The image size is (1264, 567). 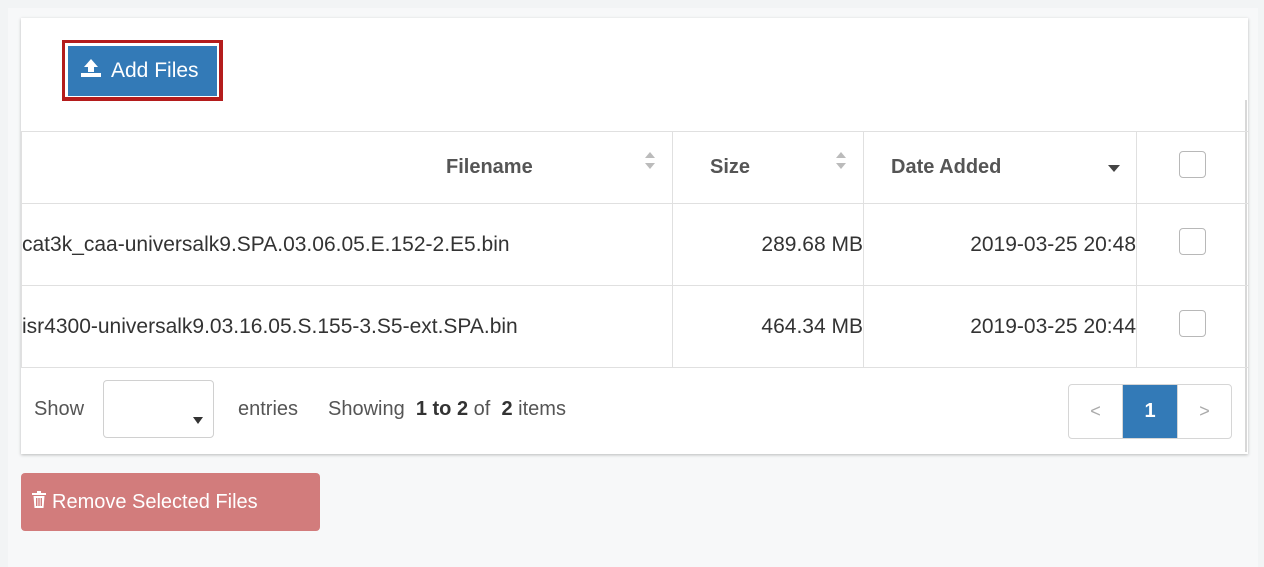 I want to click on add-files-label: Add Files, so click(x=155, y=70).